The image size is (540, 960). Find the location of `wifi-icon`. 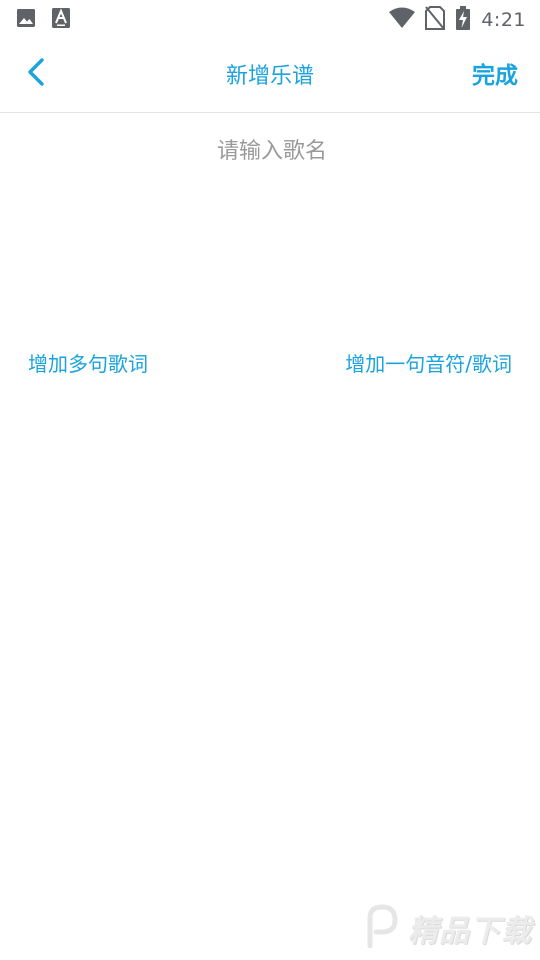

wifi-icon is located at coordinates (402, 20).